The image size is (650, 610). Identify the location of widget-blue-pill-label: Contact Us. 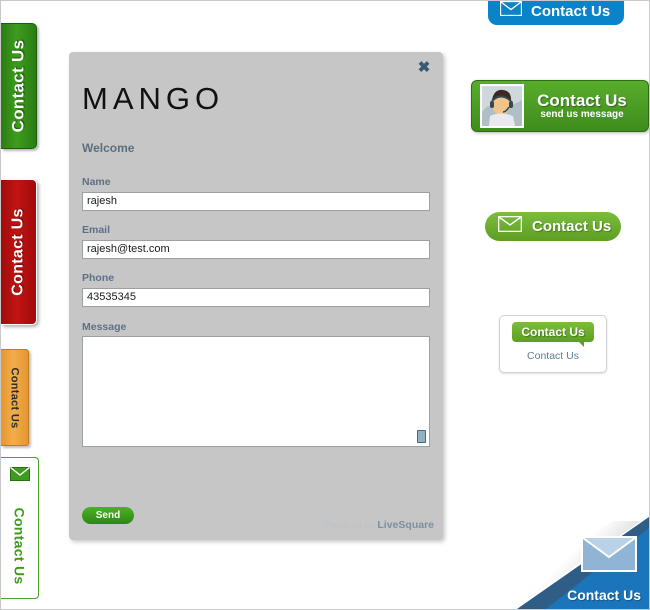
(571, 11).